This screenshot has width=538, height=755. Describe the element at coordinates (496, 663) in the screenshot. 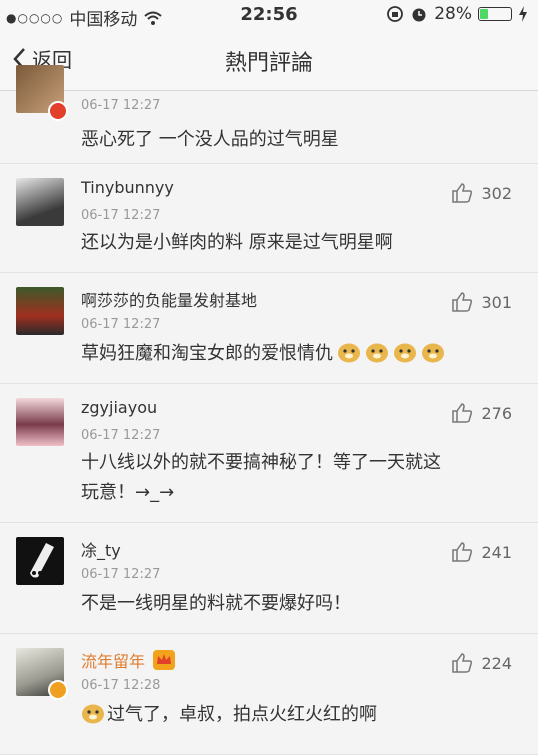

I see `like-count: 224` at that location.